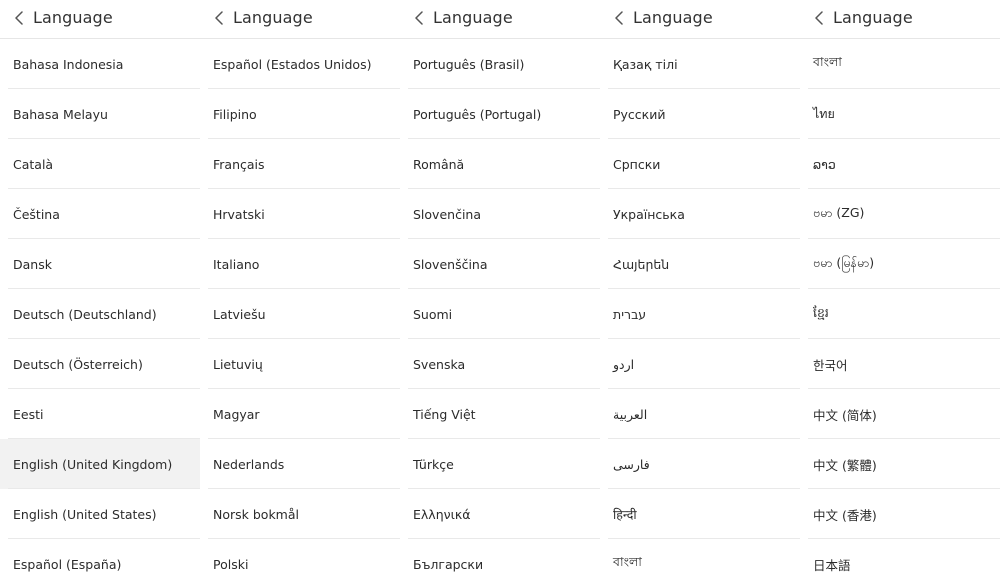  What do you see at coordinates (830, 365) in the screenshot?
I see `language-option-label: 한국어` at bounding box center [830, 365].